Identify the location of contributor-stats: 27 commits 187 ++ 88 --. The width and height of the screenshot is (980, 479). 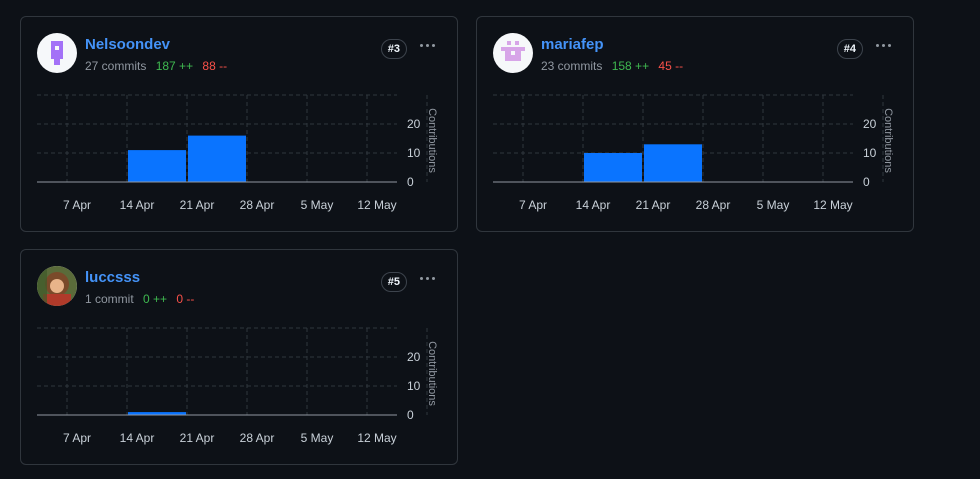
(156, 66).